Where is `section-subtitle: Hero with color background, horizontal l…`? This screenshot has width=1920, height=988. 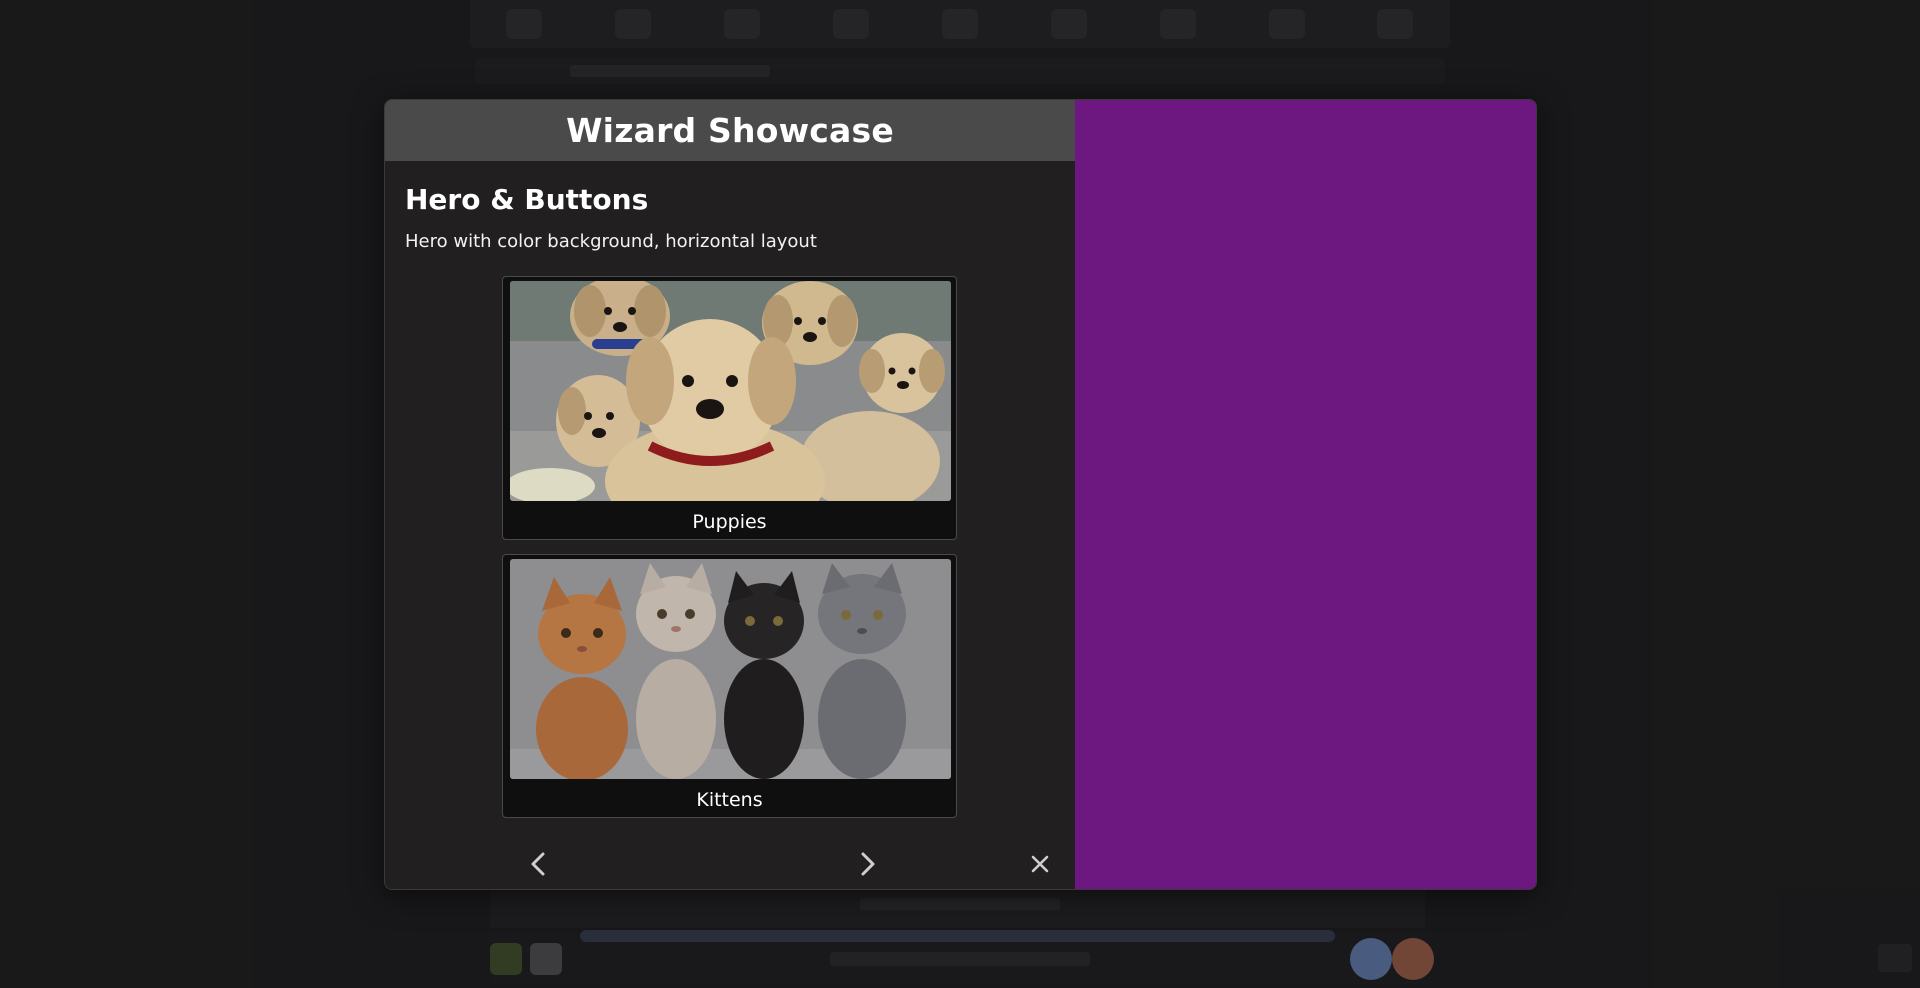
section-subtitle: Hero with color background, horizontal l… is located at coordinates (611, 241).